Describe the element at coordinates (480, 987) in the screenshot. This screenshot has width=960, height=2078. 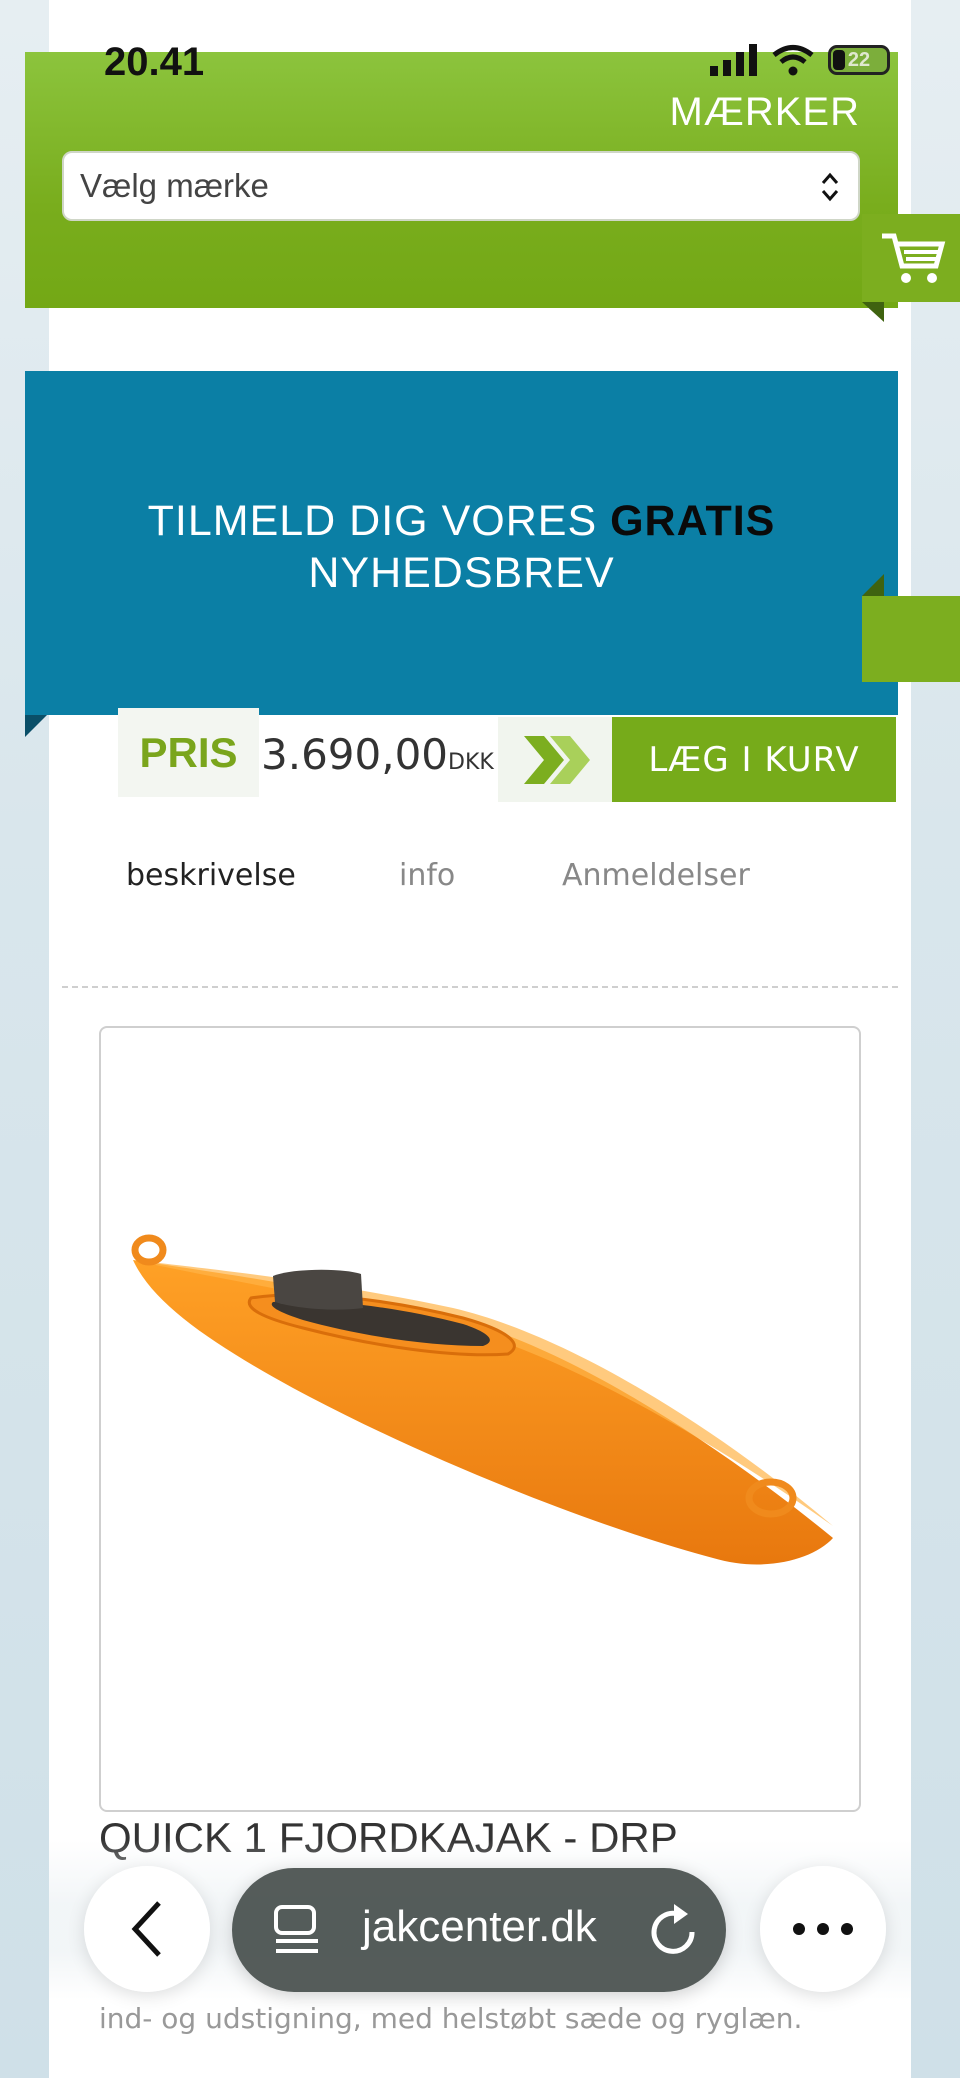
I see `tabs-divider` at that location.